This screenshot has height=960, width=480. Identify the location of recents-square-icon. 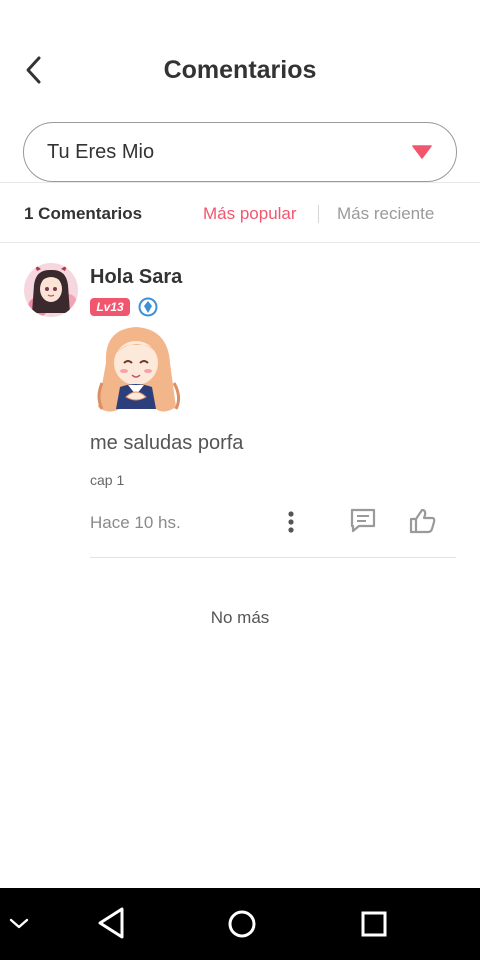
(374, 924).